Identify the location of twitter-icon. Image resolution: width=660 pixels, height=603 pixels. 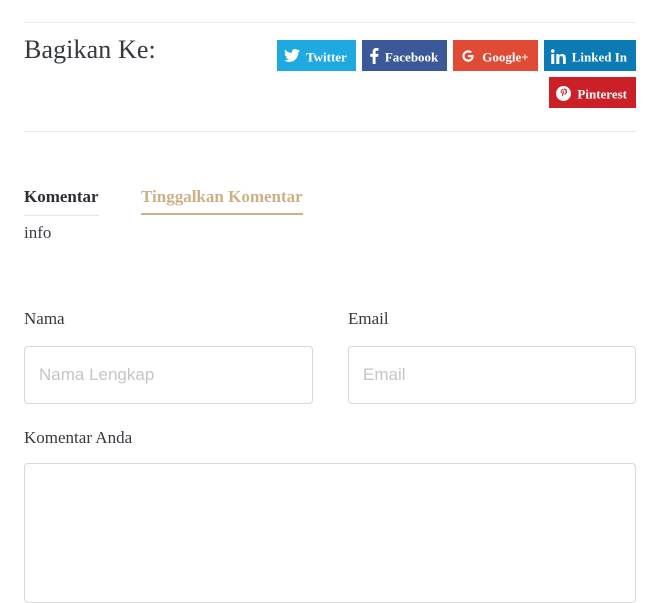
(291, 56).